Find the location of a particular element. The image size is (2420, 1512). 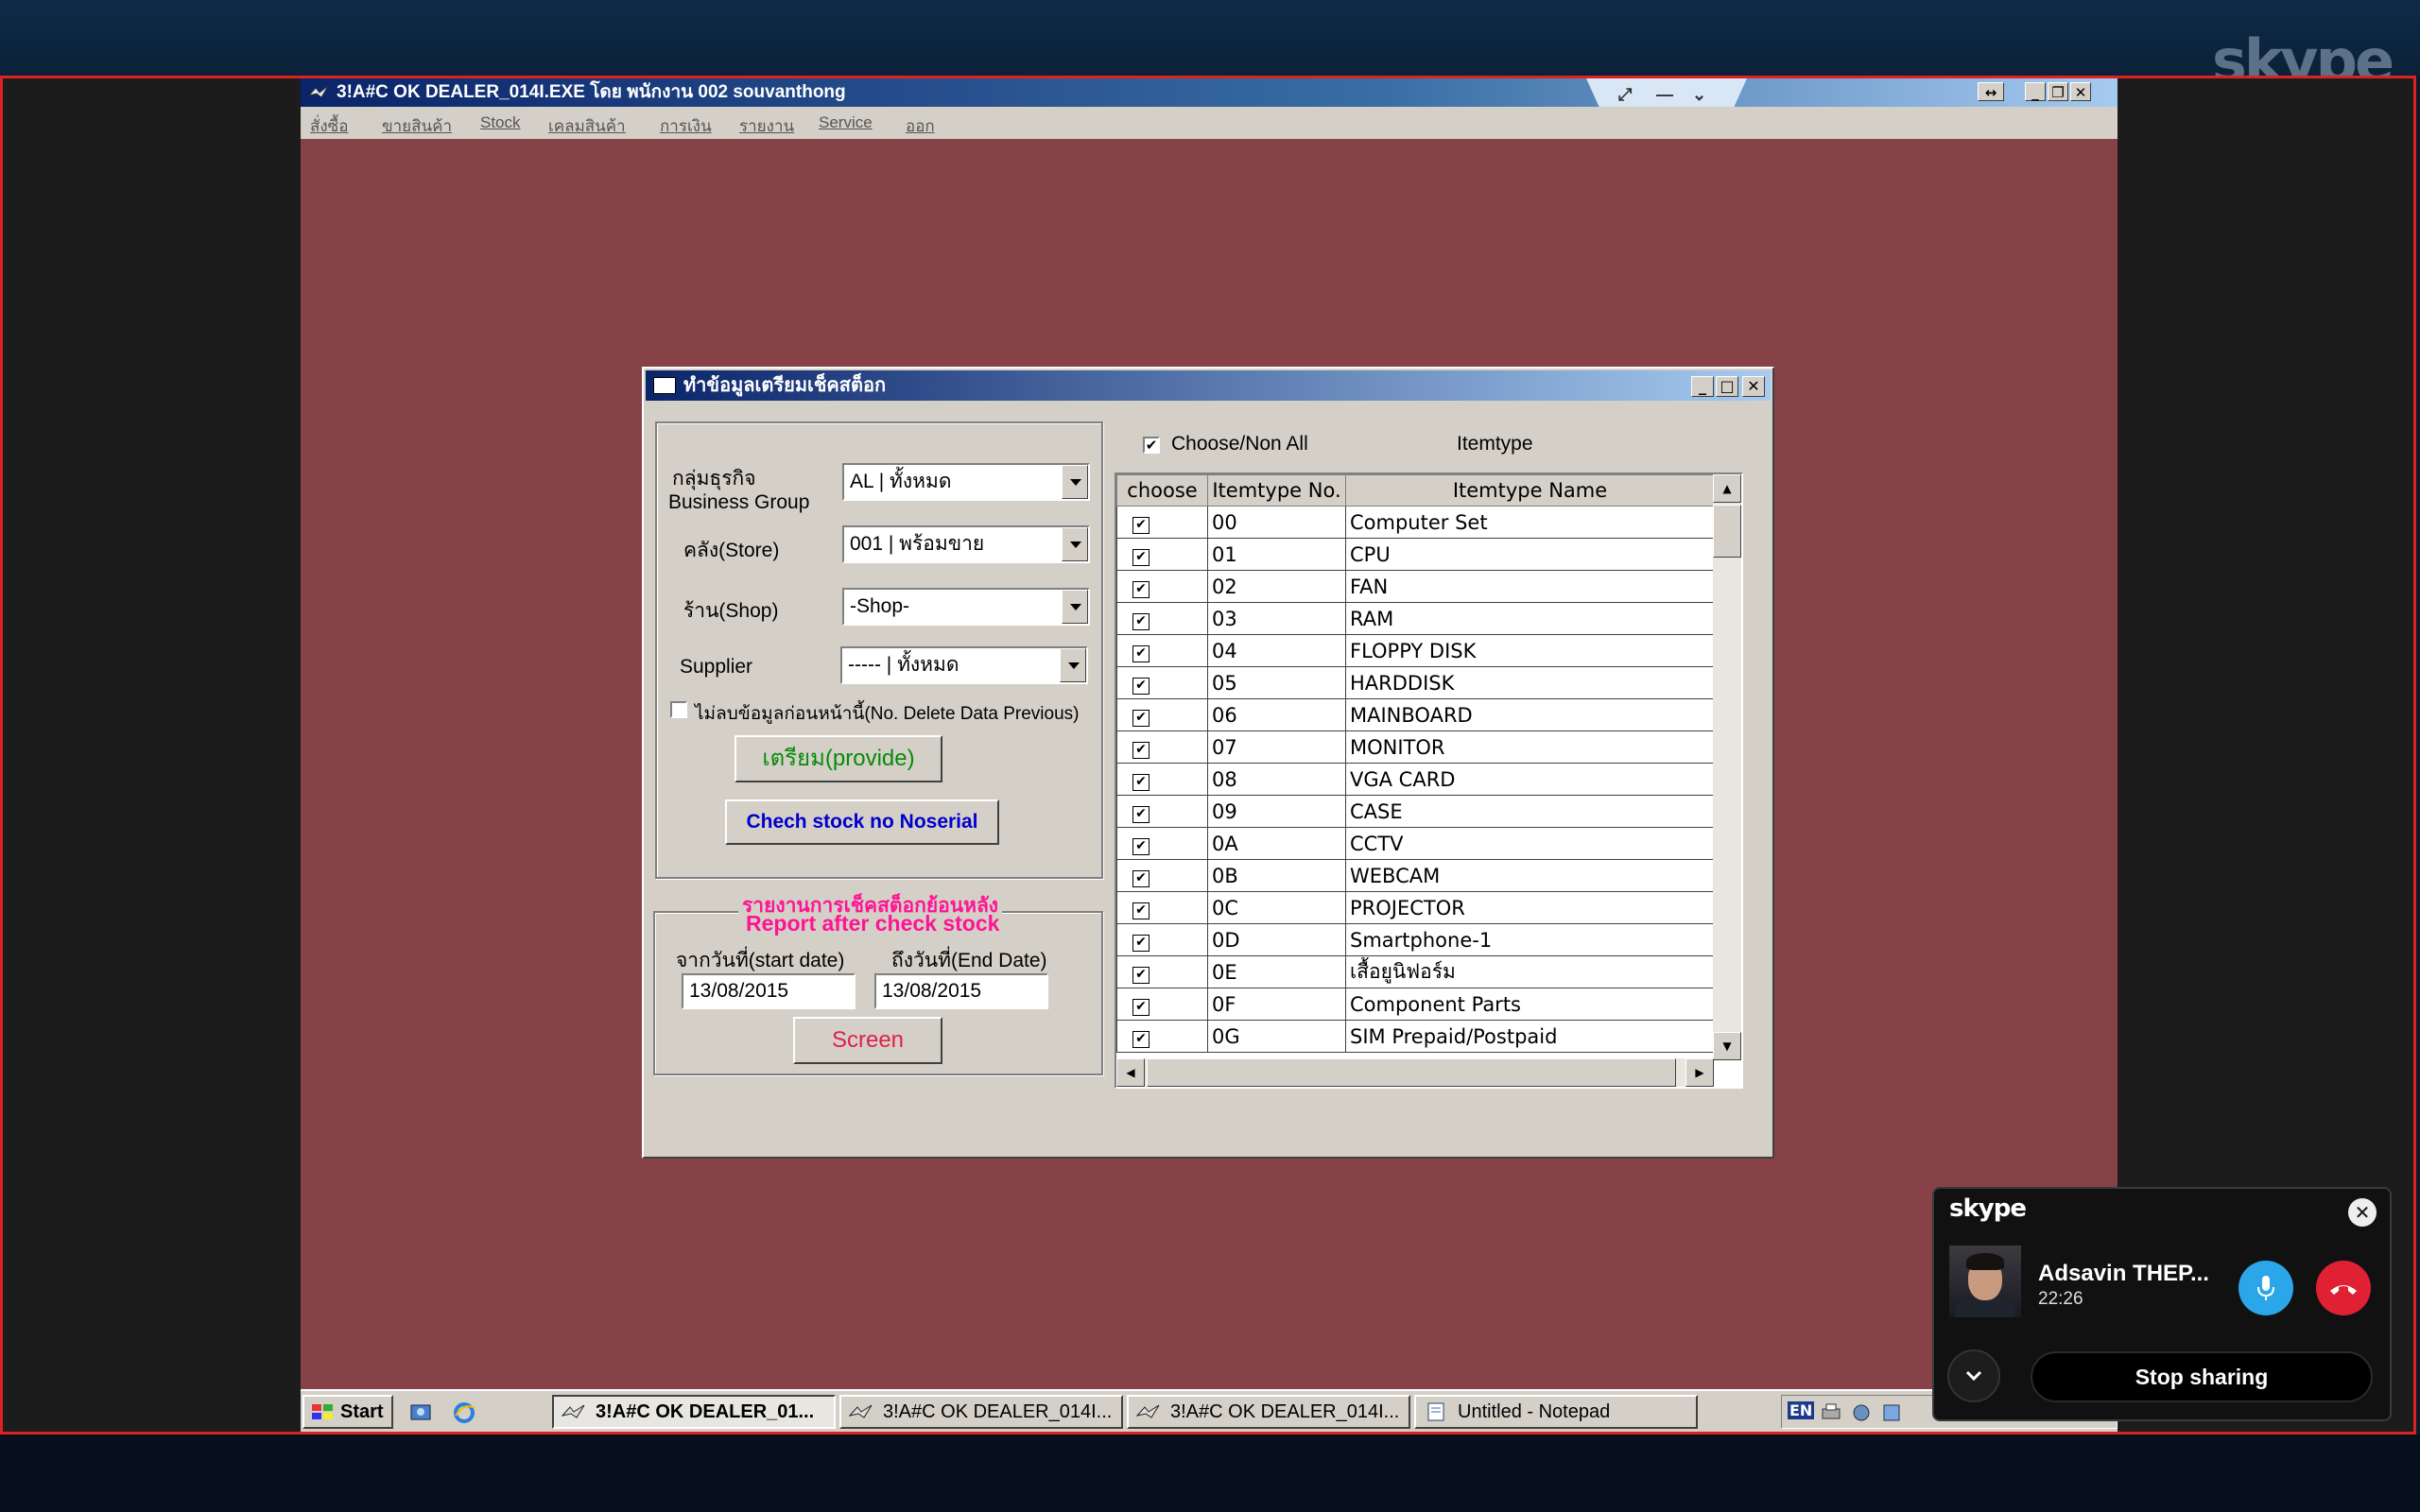

close-icon: ✕ is located at coordinates (2362, 1212).